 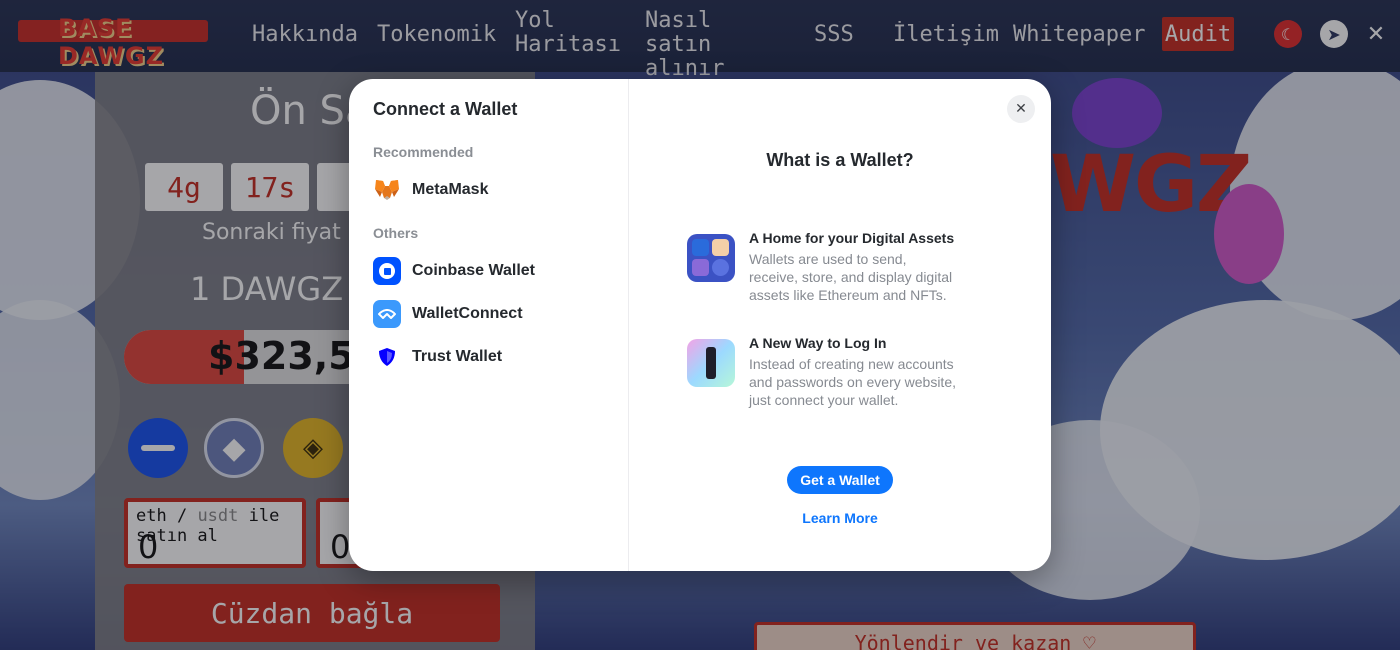 What do you see at coordinates (473, 270) in the screenshot?
I see `wallet-name: Coinbase Wallet` at bounding box center [473, 270].